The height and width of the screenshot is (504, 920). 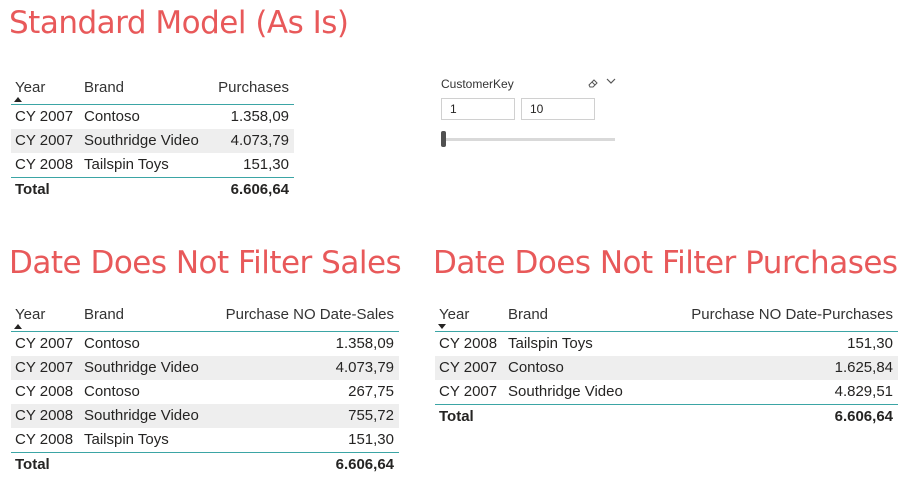 I want to click on slicer-label: CustomerKey, so click(x=477, y=84).